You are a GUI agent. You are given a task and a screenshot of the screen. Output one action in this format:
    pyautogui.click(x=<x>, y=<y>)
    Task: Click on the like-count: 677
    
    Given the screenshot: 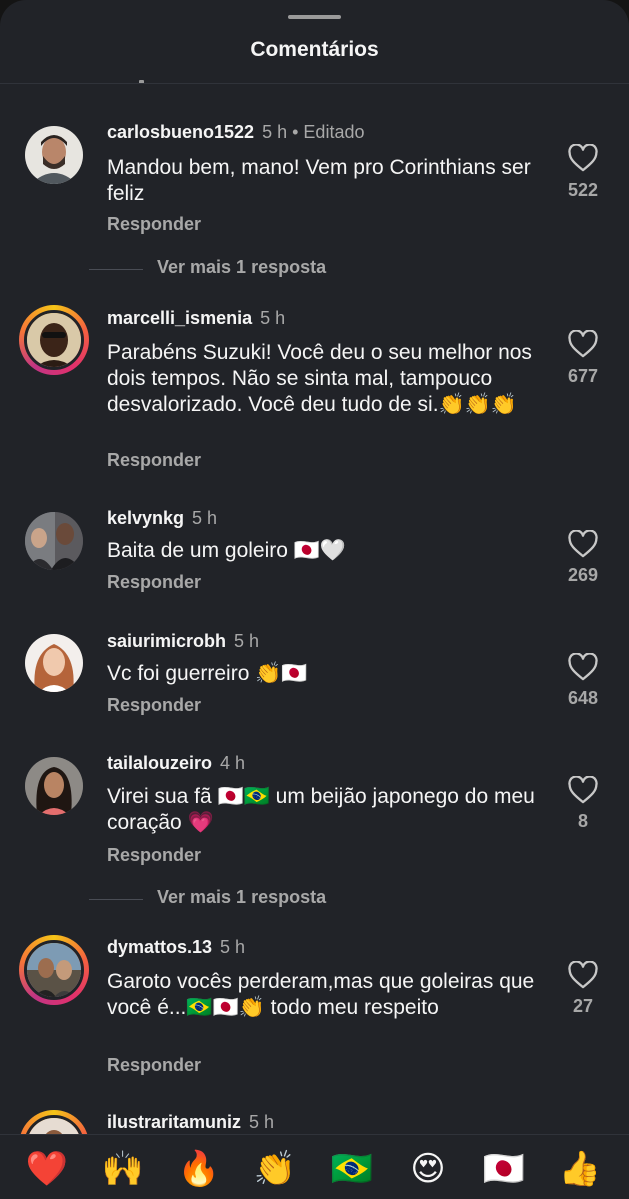 What is the action you would take?
    pyautogui.click(x=583, y=376)
    